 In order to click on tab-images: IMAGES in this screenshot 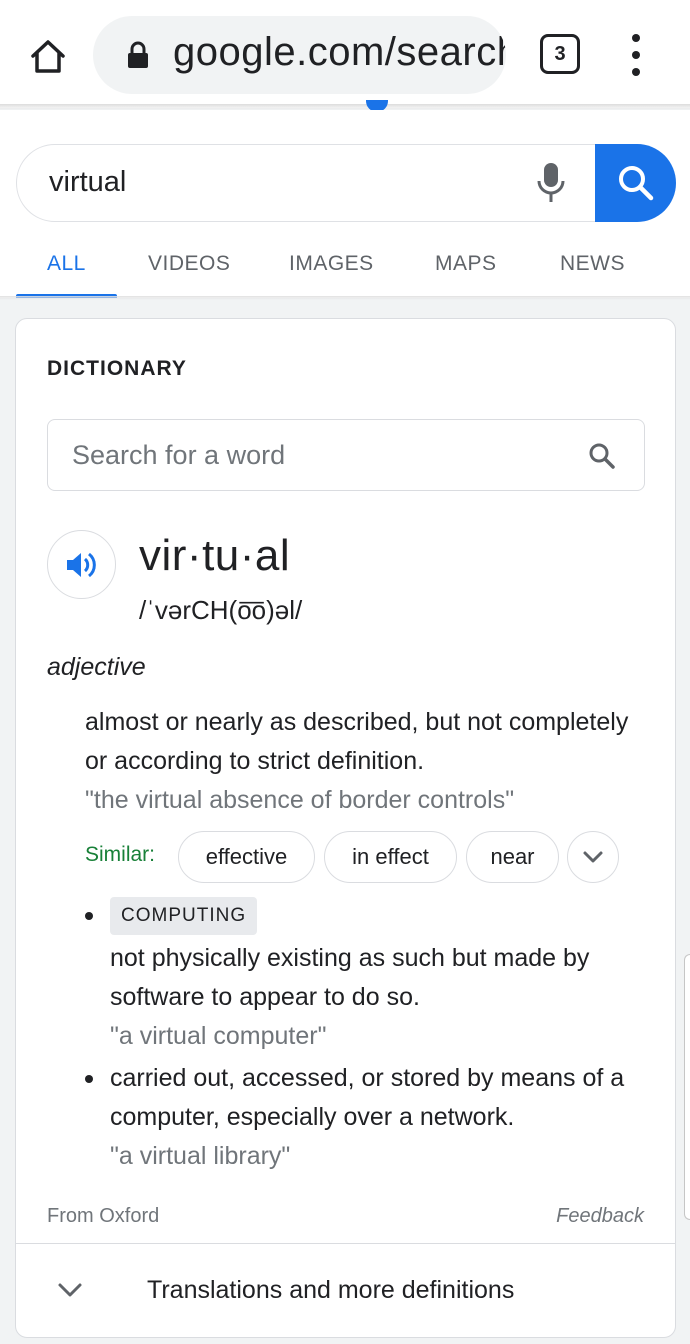, I will do `click(331, 264)`.